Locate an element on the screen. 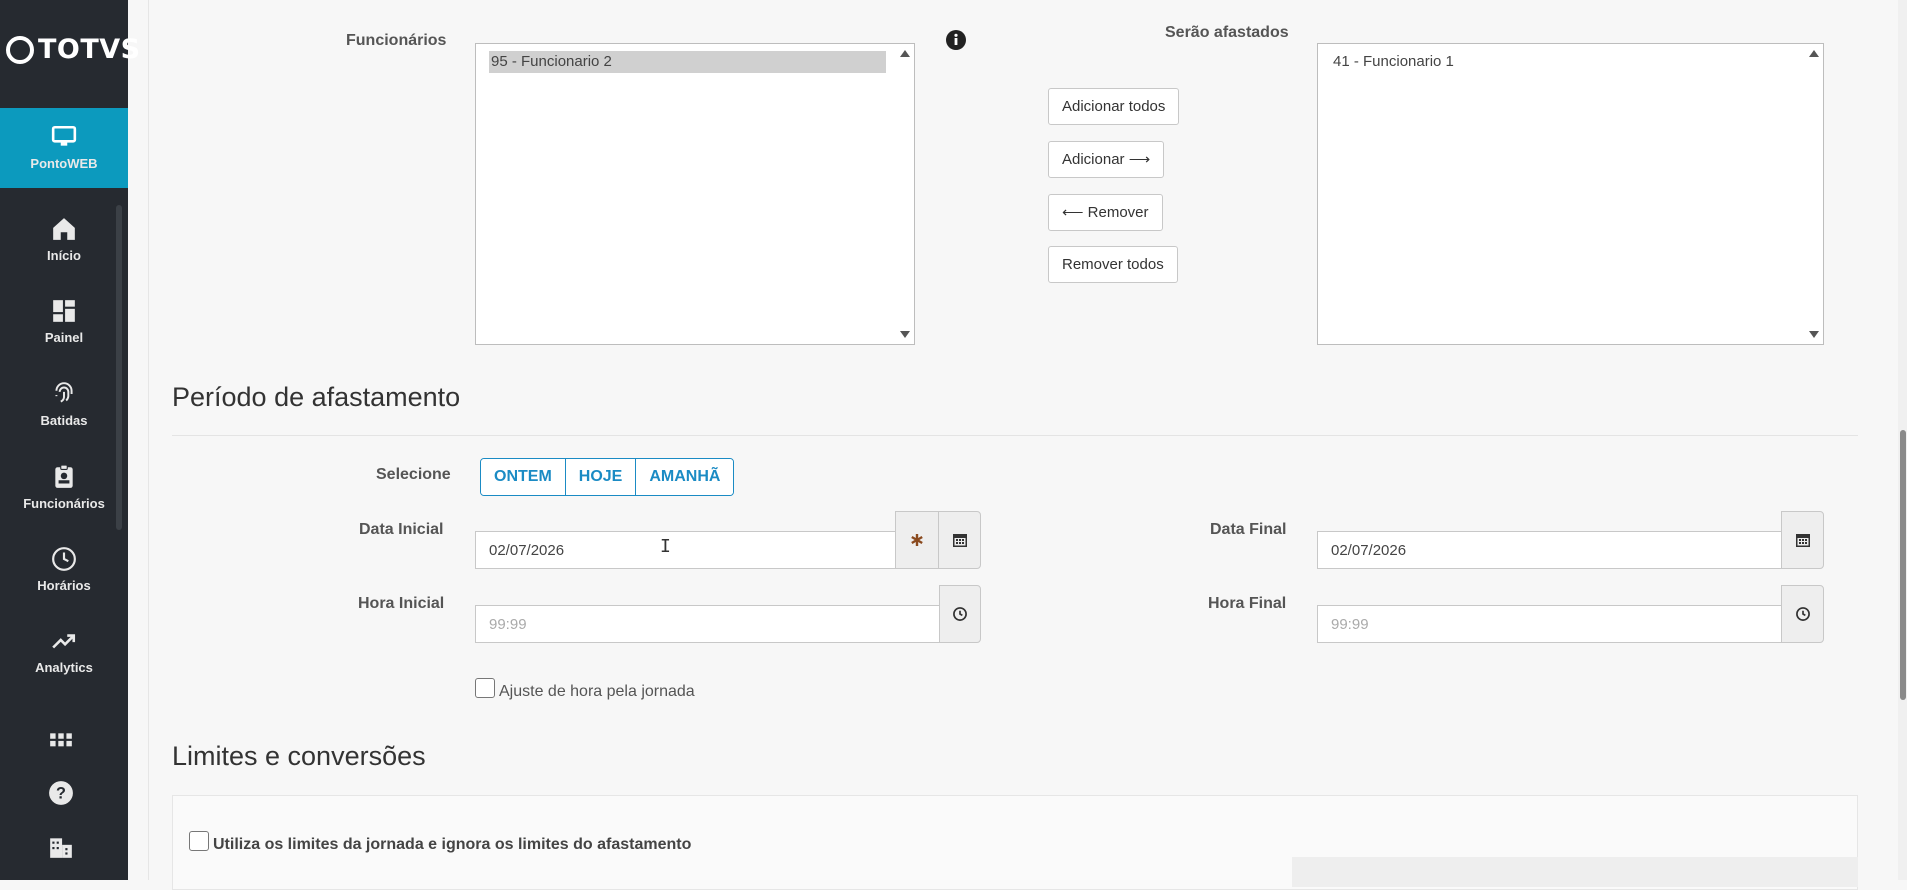  totvs-logo-icon is located at coordinates (20, 49).